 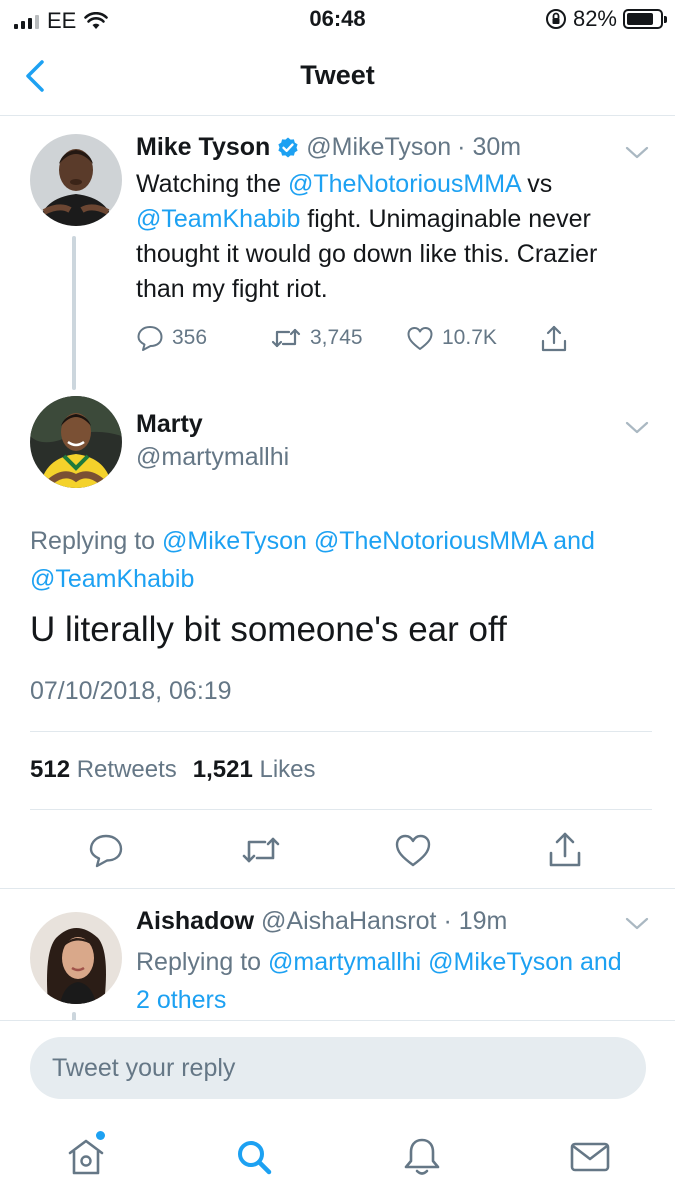 I want to click on orientation-lock-icon, so click(x=555, y=19).